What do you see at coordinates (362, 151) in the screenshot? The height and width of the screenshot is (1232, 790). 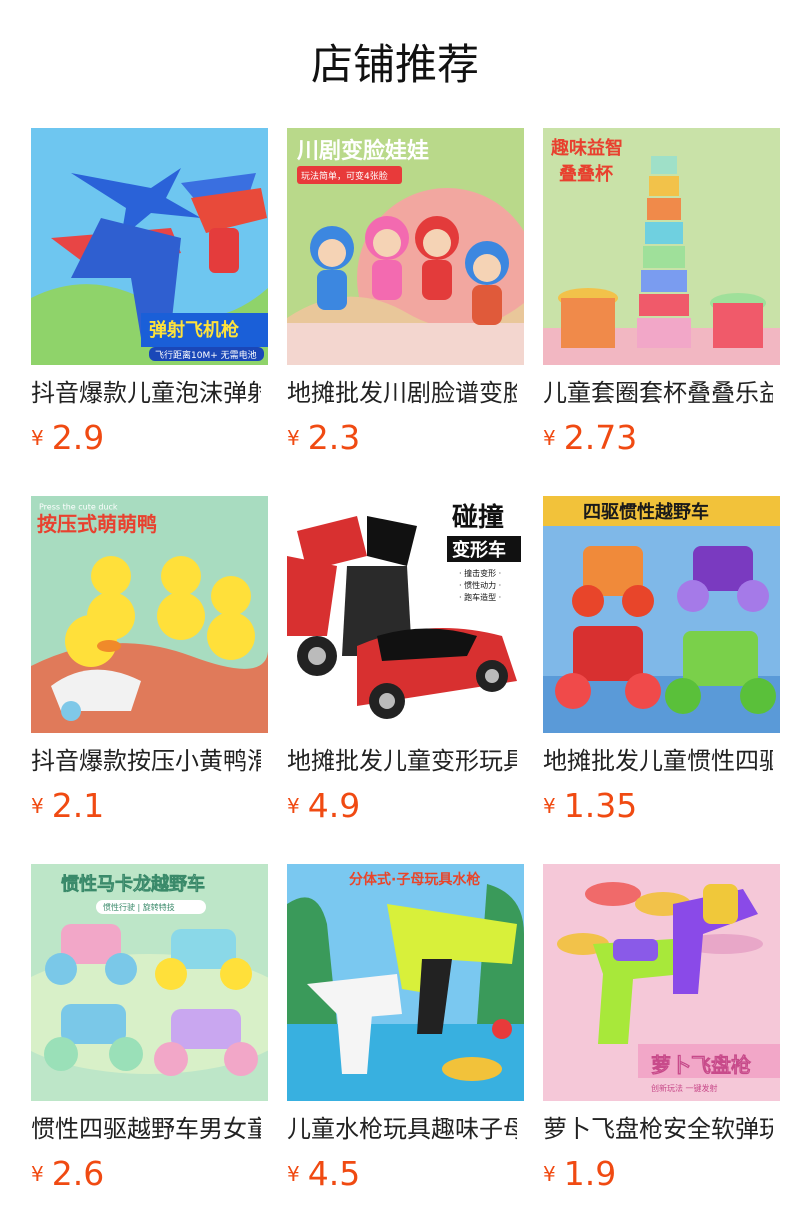 I see `product-banner: 川剧变脸娃娃` at bounding box center [362, 151].